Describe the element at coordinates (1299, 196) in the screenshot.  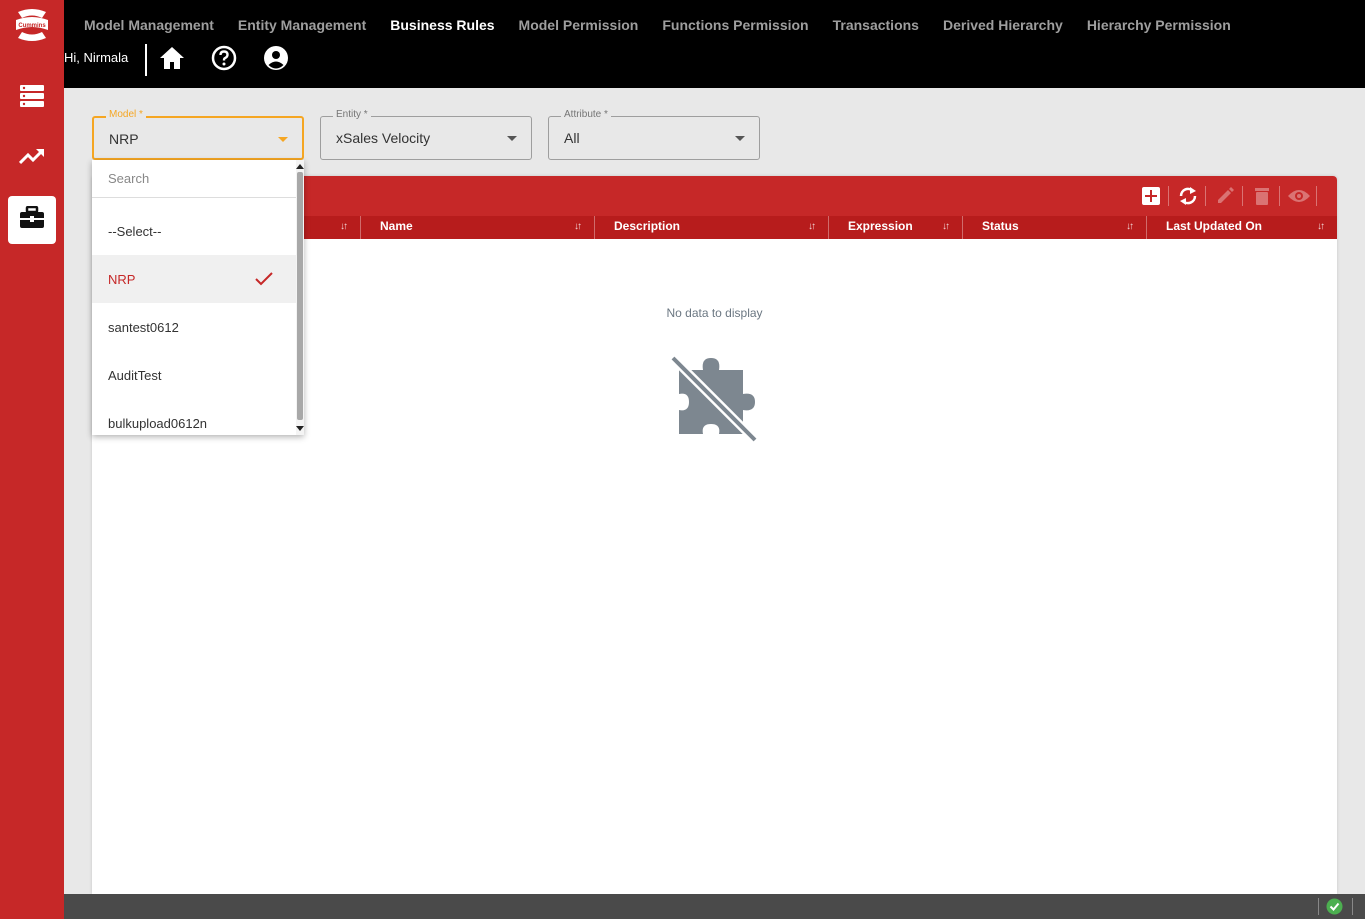
I see `view-icon` at that location.